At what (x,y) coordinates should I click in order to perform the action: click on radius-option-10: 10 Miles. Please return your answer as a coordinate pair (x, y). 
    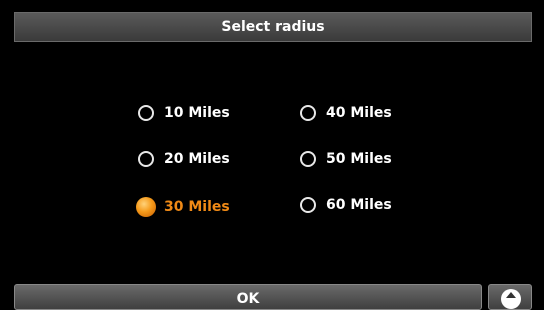
    Looking at the image, I should click on (184, 113).